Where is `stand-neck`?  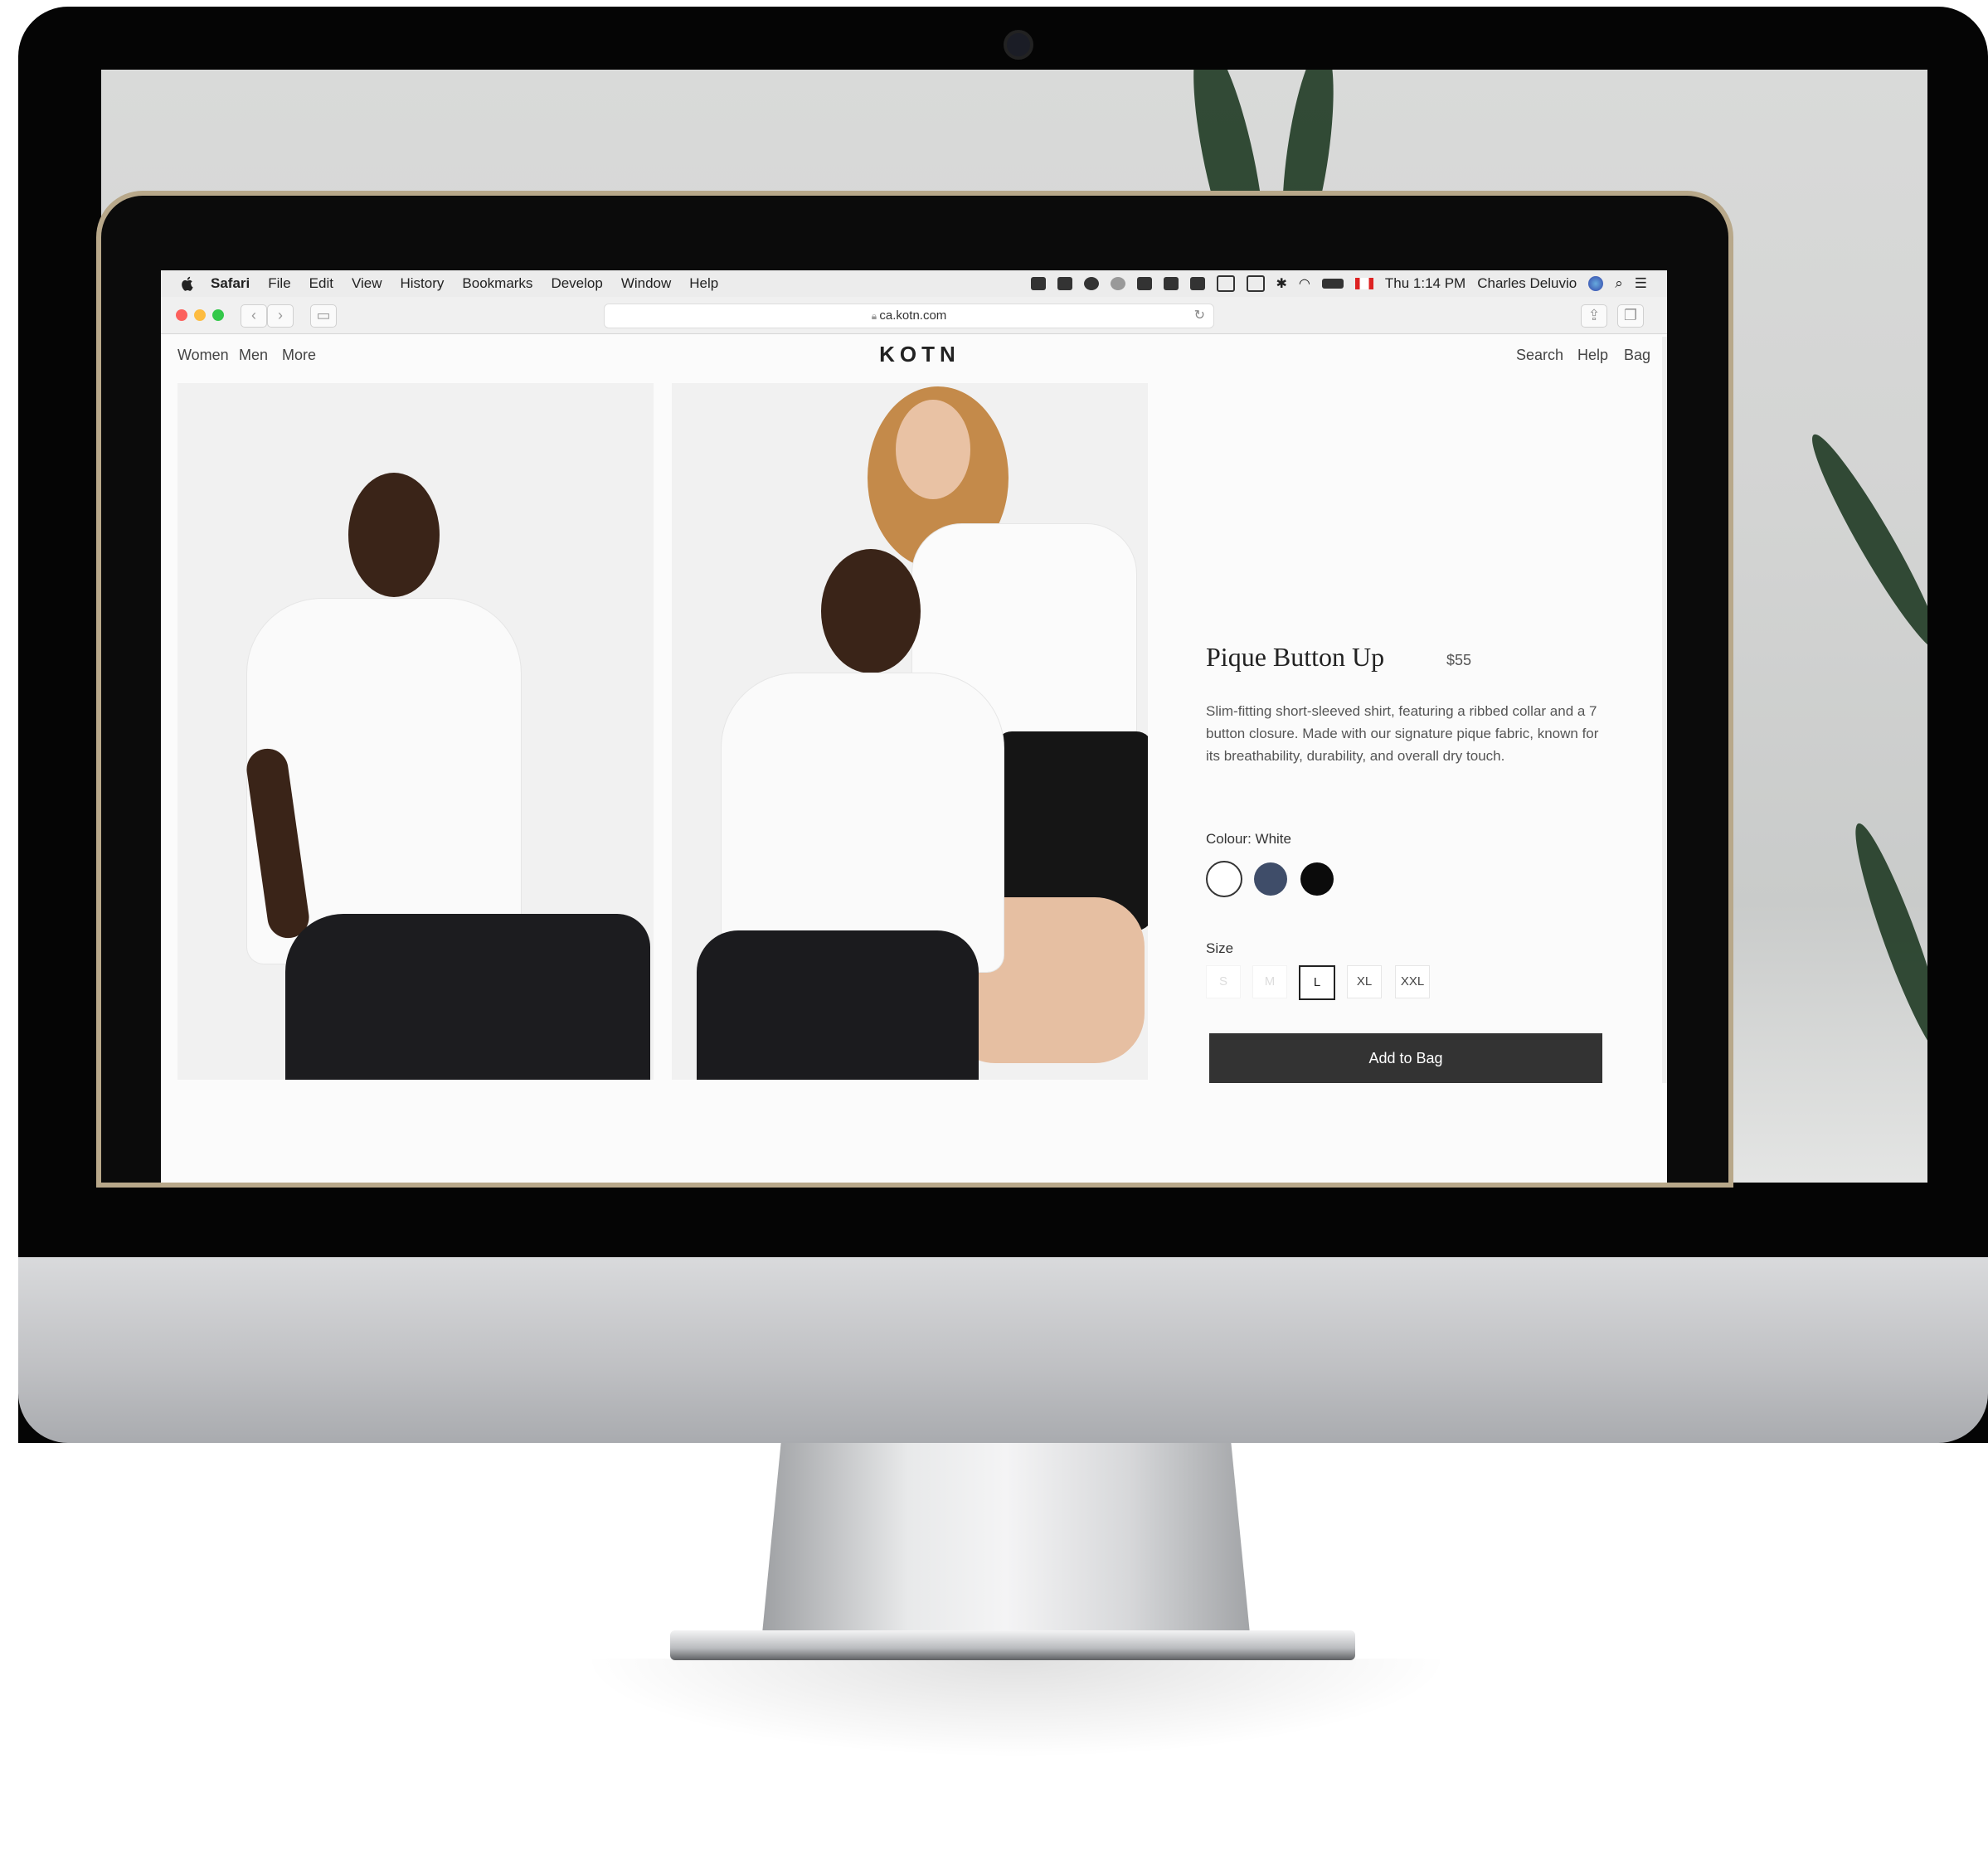 stand-neck is located at coordinates (1006, 1542).